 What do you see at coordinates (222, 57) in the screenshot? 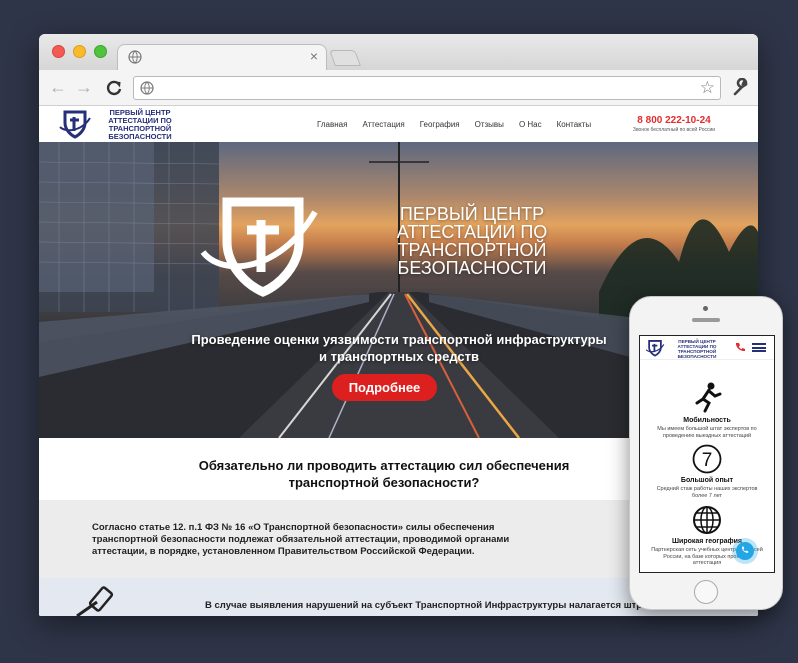
I see `browser-tab: ×` at bounding box center [222, 57].